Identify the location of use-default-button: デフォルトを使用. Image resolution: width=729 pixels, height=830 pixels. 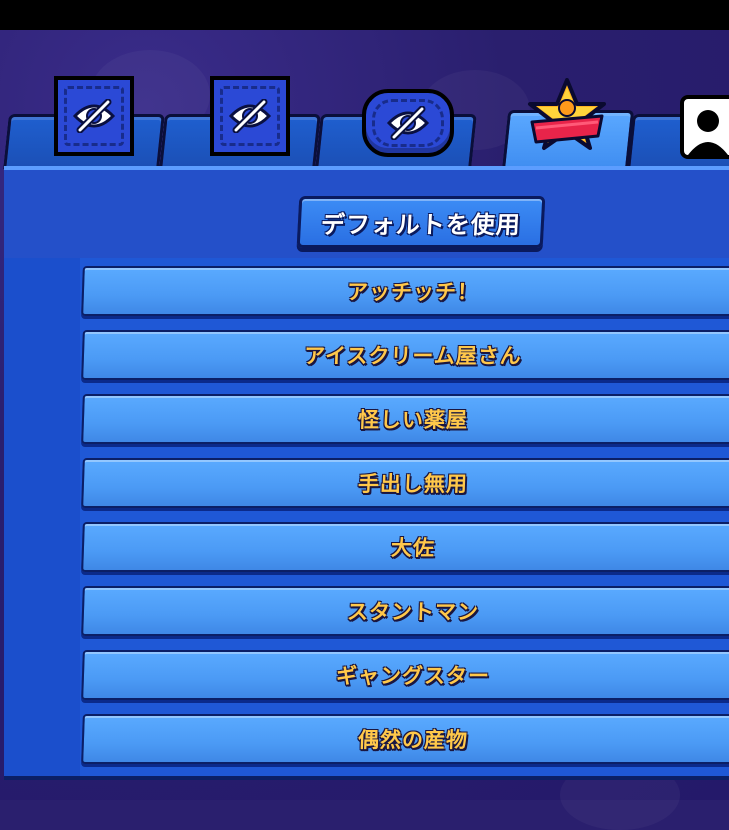
(421, 222).